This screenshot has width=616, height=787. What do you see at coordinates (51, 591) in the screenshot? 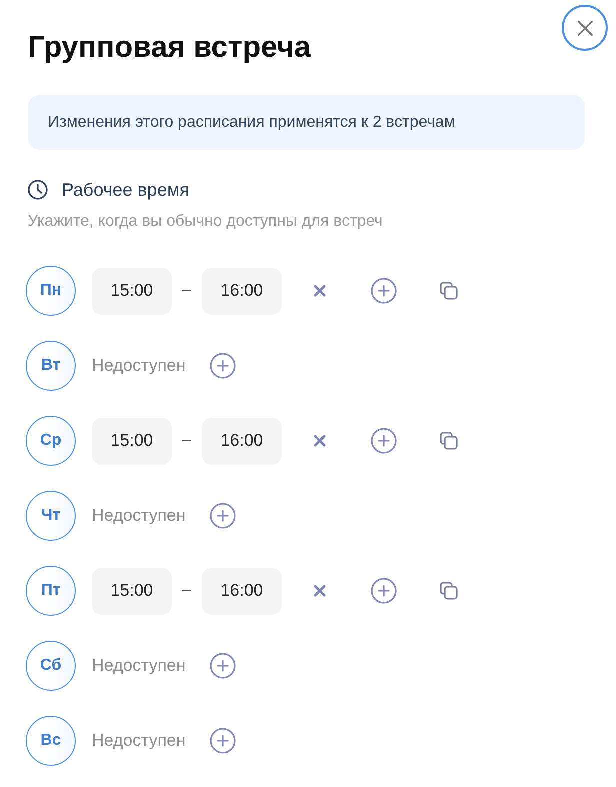
I see `weekday-toggle: Пт` at bounding box center [51, 591].